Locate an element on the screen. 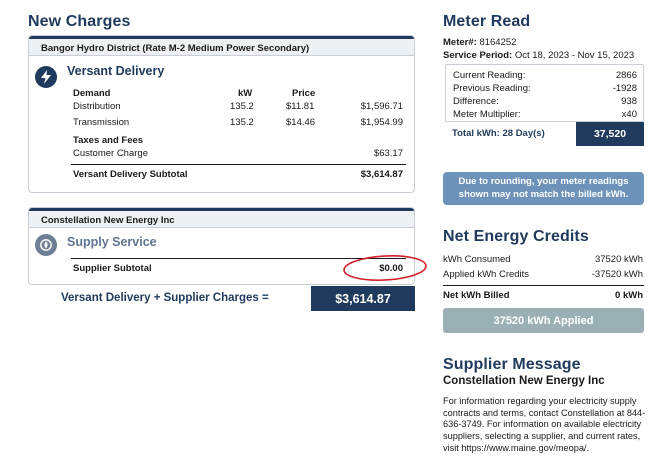 This screenshot has height=476, width=668. kwh-consumed-value: 37520 kWh is located at coordinates (618, 259).